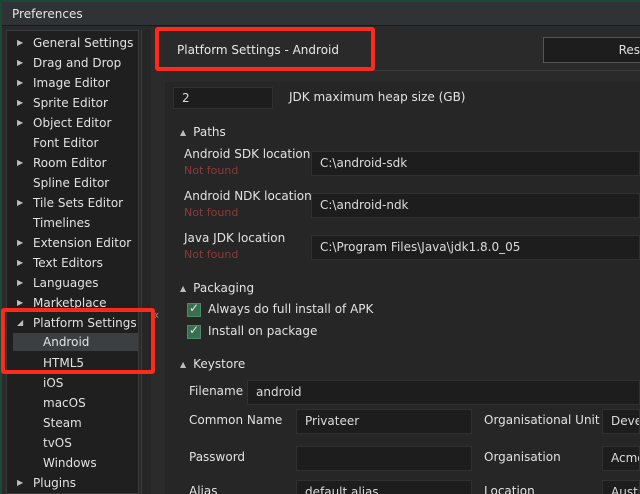  I want to click on filename-label: Filename, so click(216, 391).